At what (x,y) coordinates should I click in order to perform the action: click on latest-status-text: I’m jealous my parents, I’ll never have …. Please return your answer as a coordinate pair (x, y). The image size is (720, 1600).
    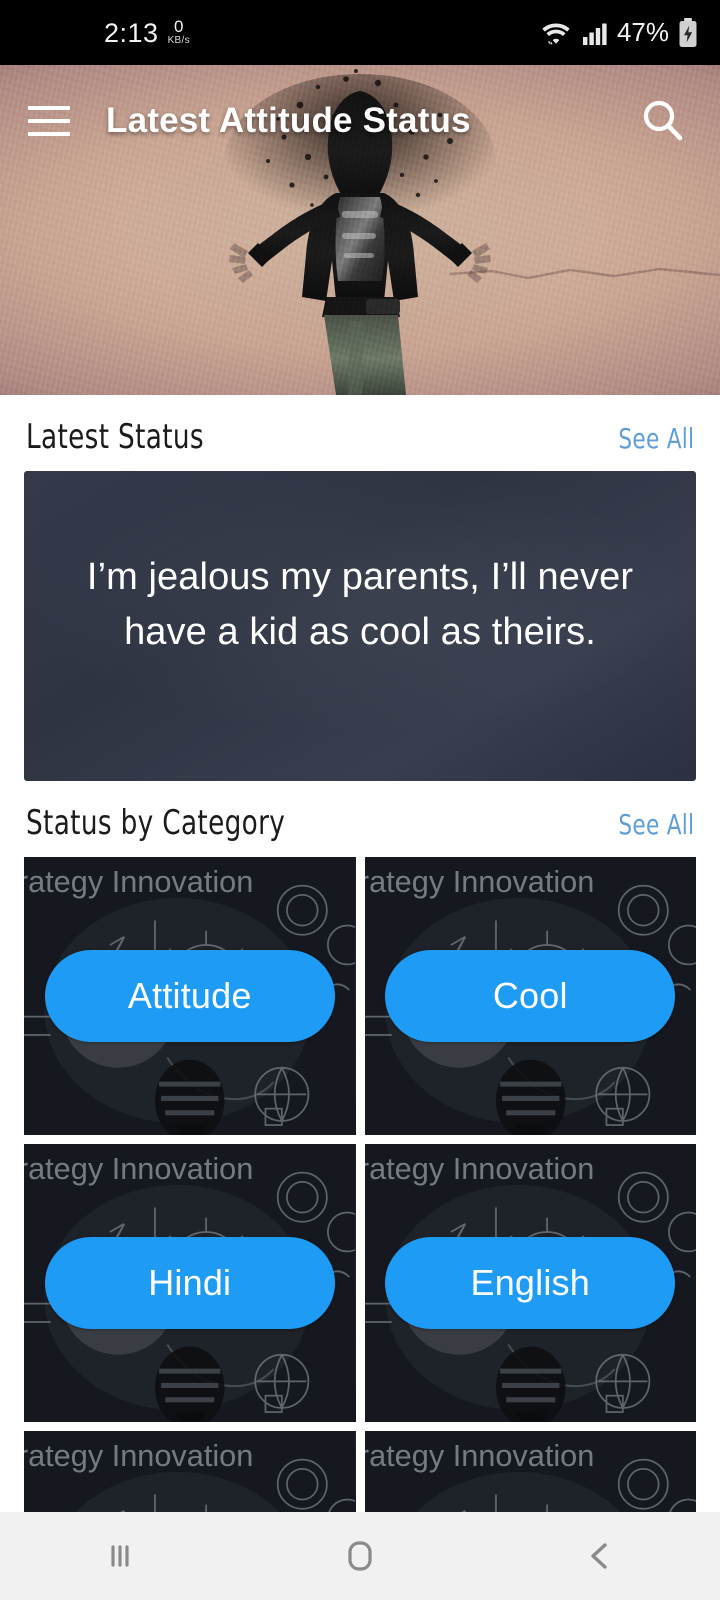
    Looking at the image, I should click on (360, 604).